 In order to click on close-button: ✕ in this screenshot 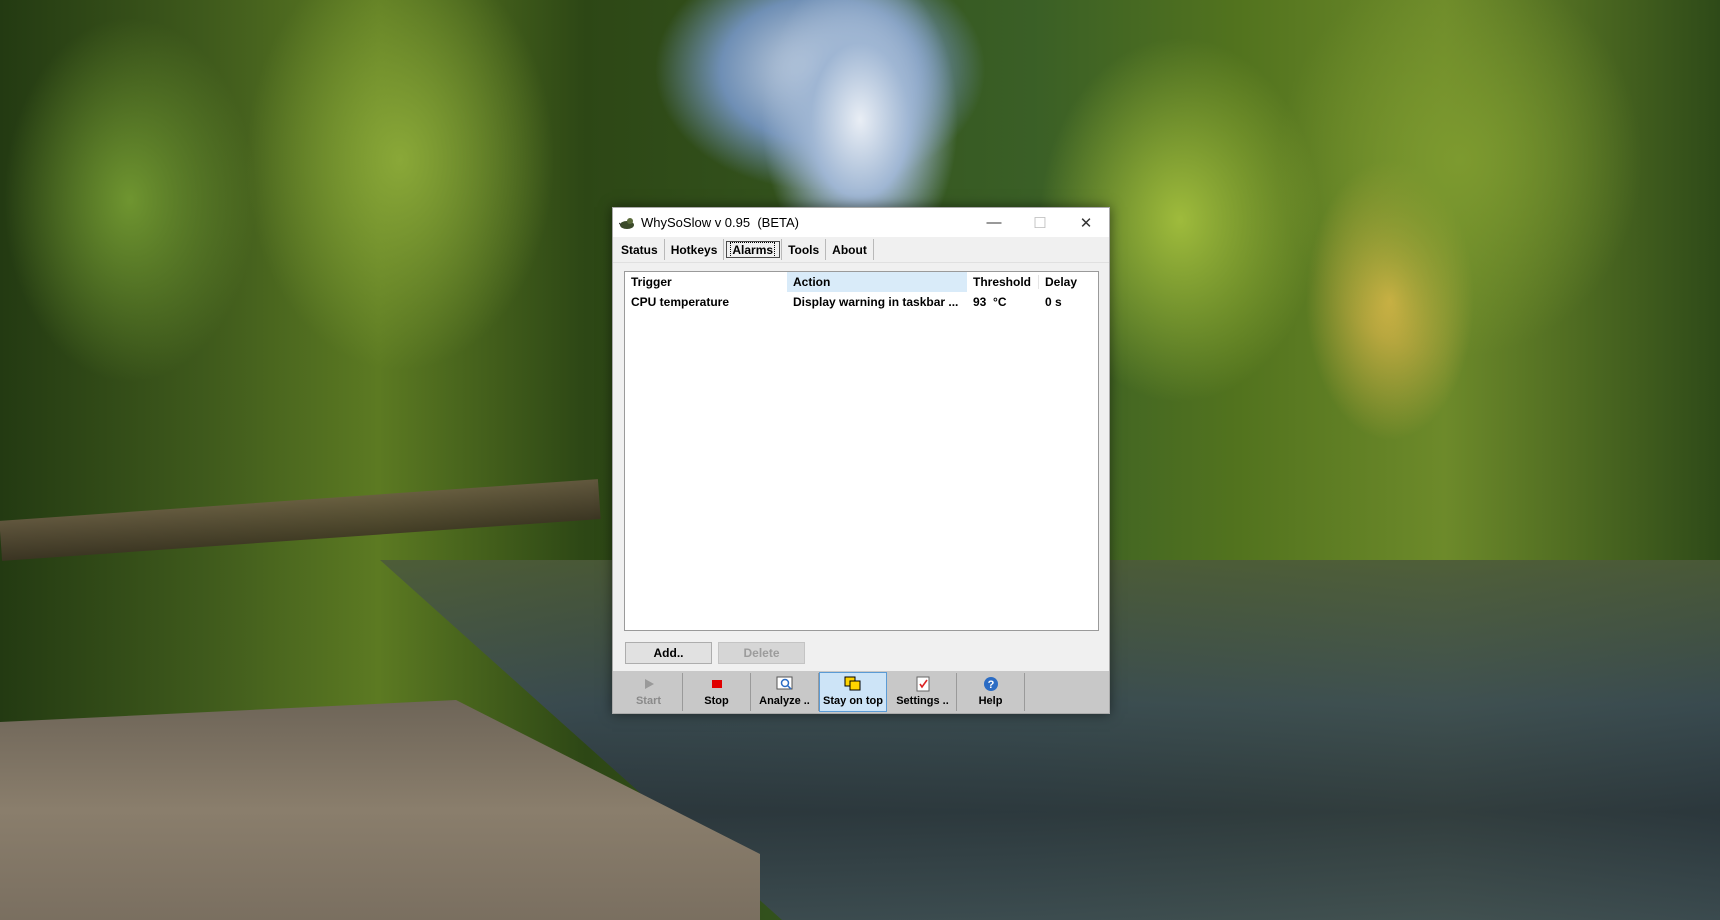, I will do `click(1086, 222)`.